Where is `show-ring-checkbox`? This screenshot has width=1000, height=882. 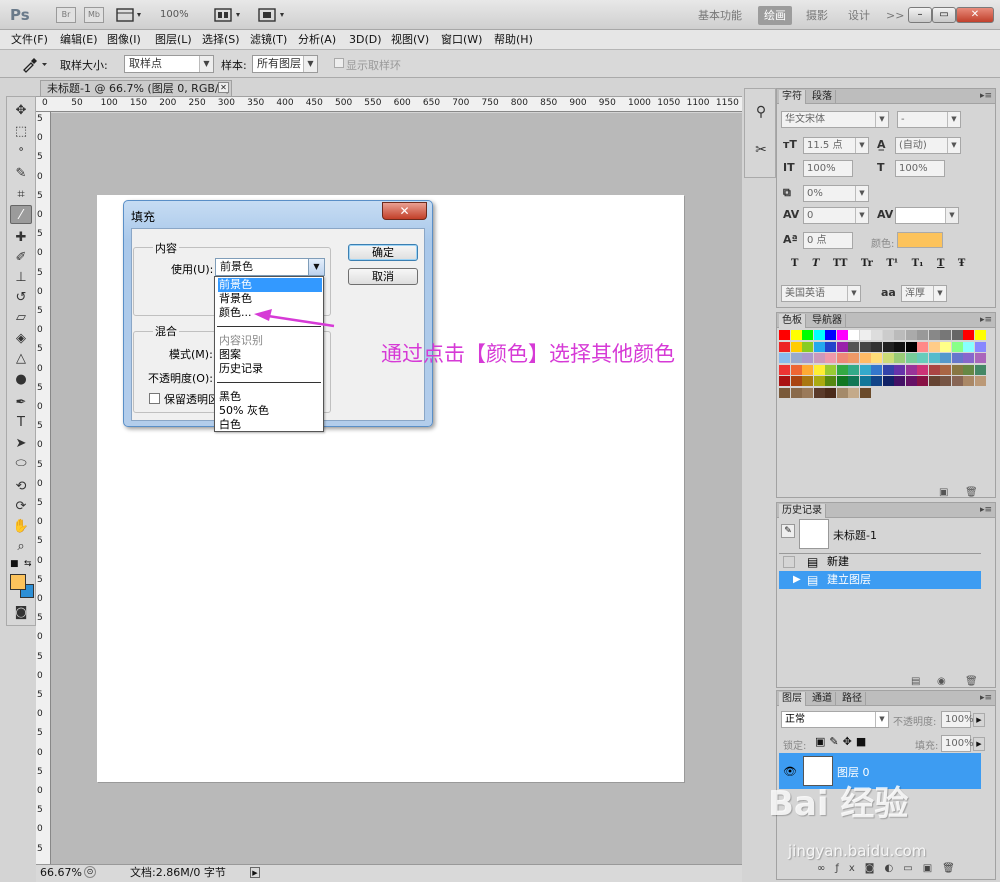 show-ring-checkbox is located at coordinates (339, 63).